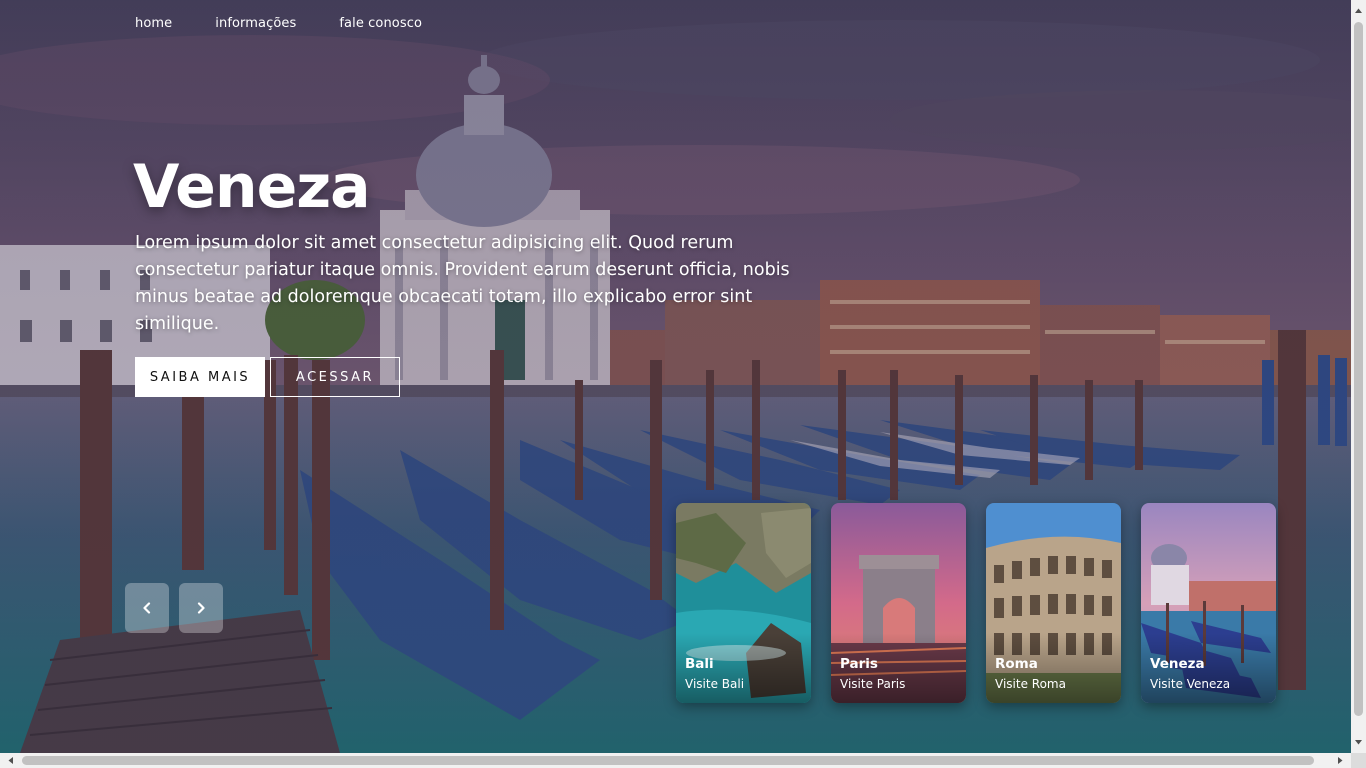  Describe the element at coordinates (10, 760) in the screenshot. I see `scroll-left-icon` at that location.